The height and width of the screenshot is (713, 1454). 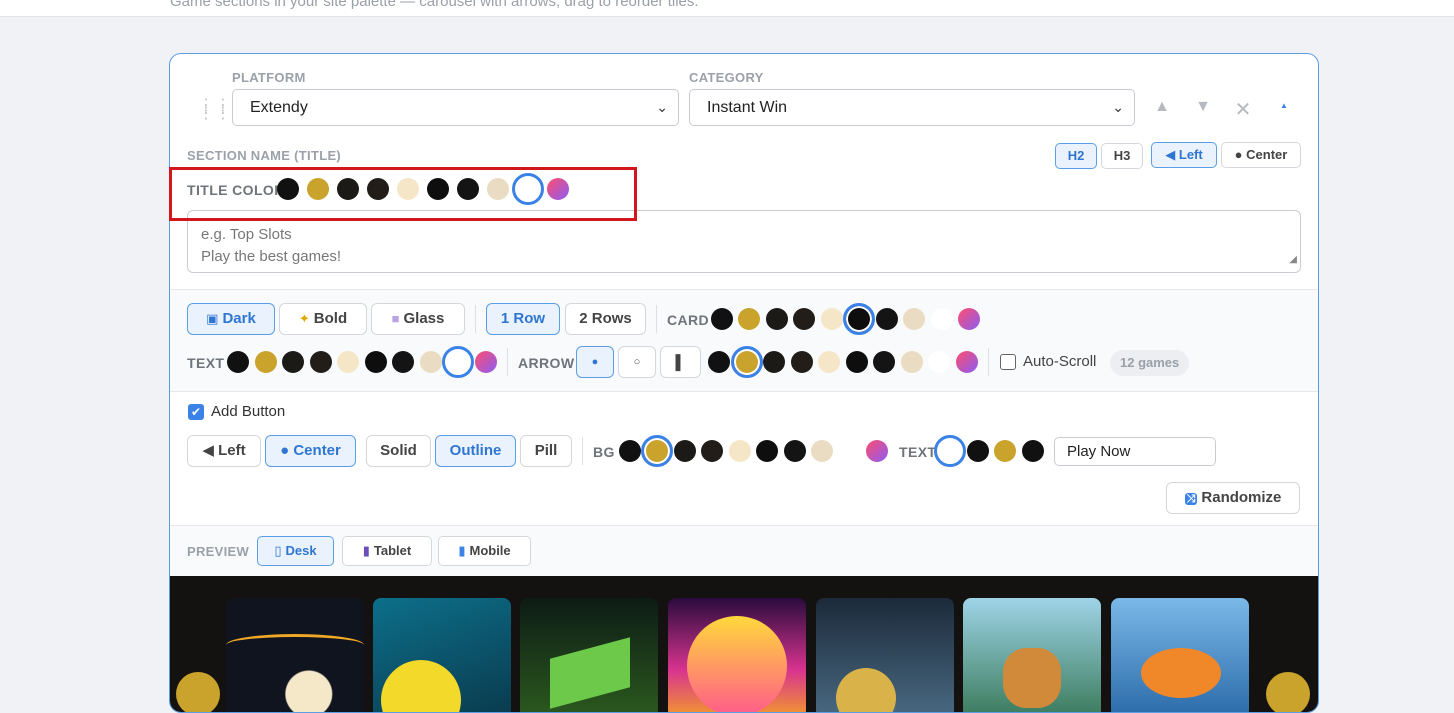 What do you see at coordinates (859, 319) in the screenshot?
I see `card-swatch-6-selected` at bounding box center [859, 319].